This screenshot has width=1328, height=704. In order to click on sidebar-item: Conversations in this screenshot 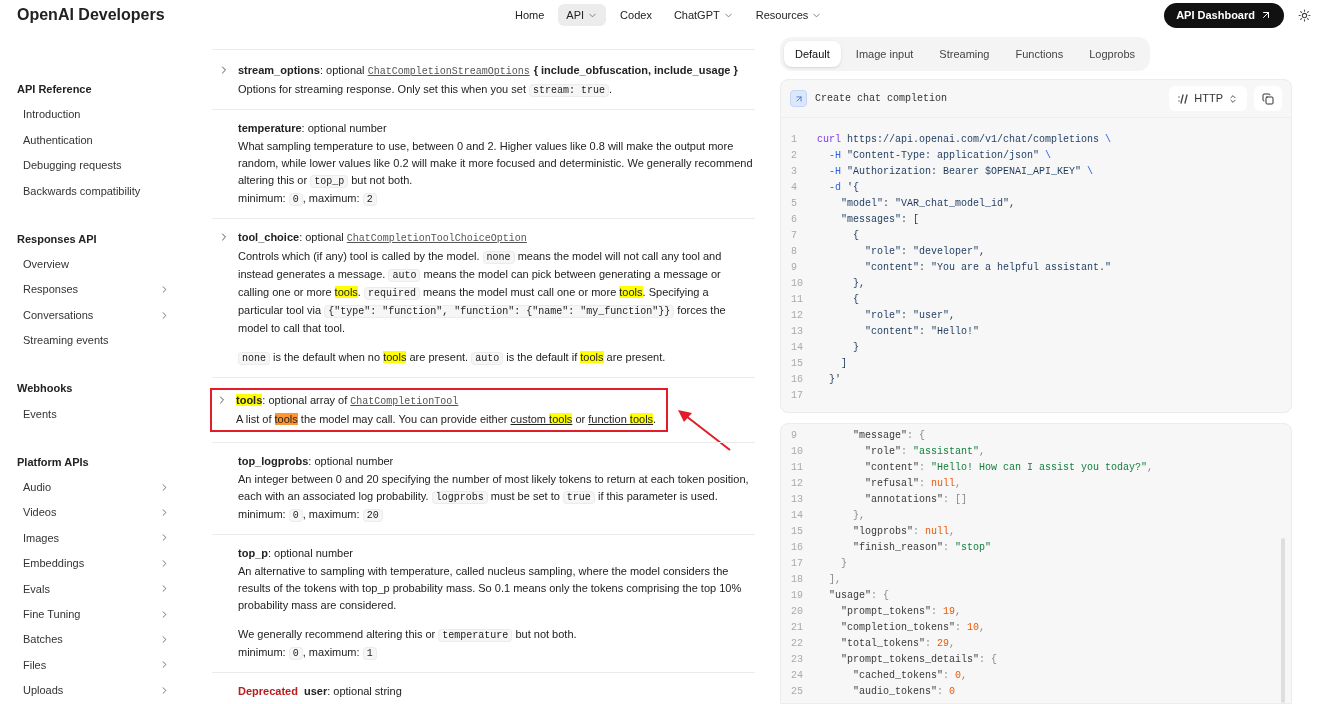, I will do `click(93, 315)`.